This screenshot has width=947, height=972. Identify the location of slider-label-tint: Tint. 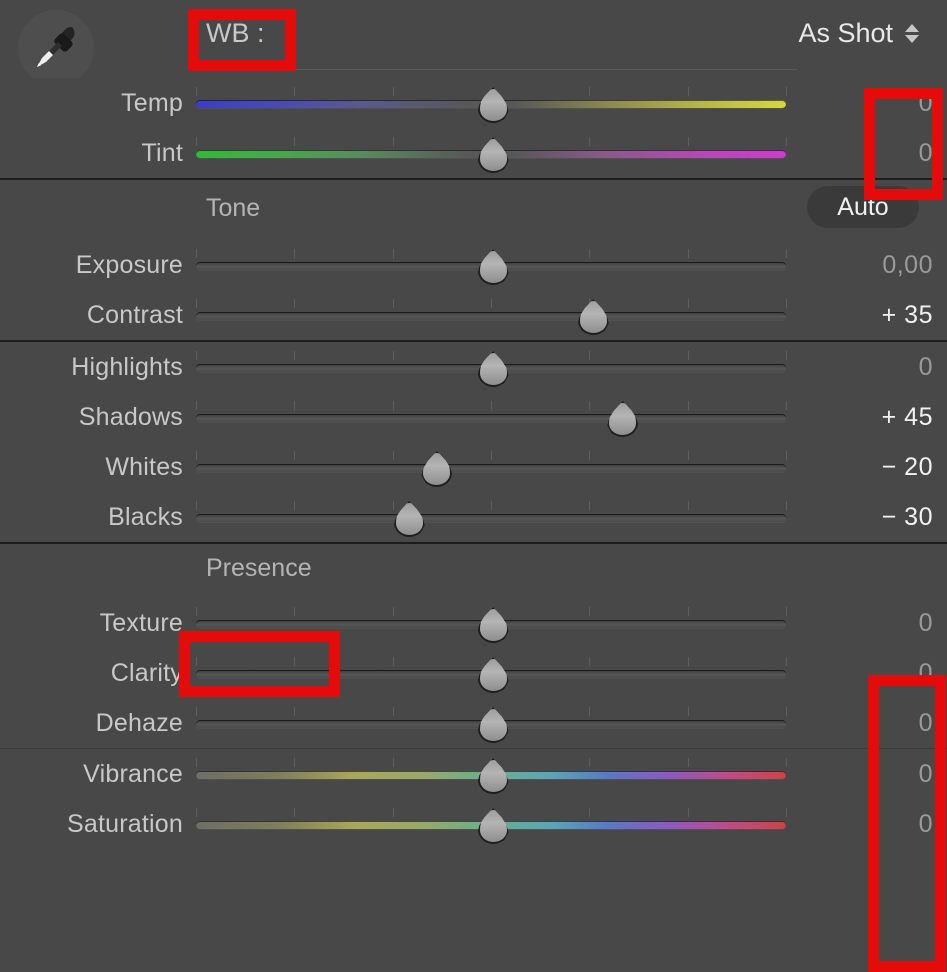
(162, 152).